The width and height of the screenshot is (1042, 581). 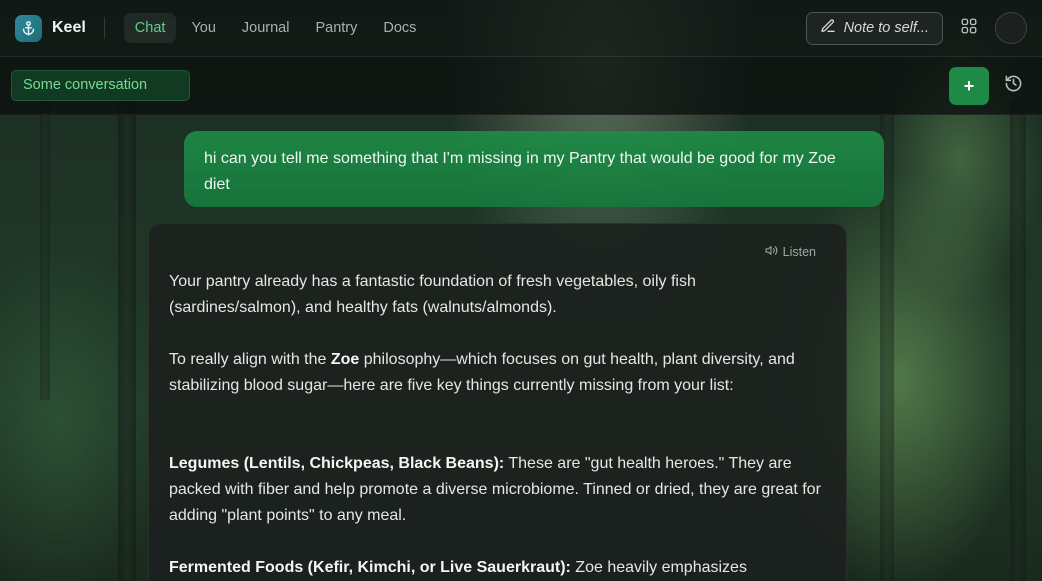 I want to click on app-name: Keel, so click(x=69, y=27).